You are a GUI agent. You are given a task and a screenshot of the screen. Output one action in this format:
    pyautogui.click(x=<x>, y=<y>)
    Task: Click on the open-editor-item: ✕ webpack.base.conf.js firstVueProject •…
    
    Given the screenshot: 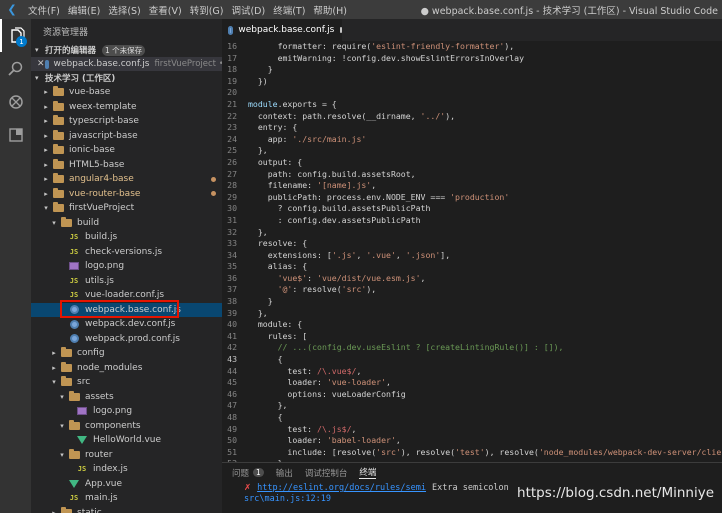 What is the action you would take?
    pyautogui.click(x=126, y=64)
    